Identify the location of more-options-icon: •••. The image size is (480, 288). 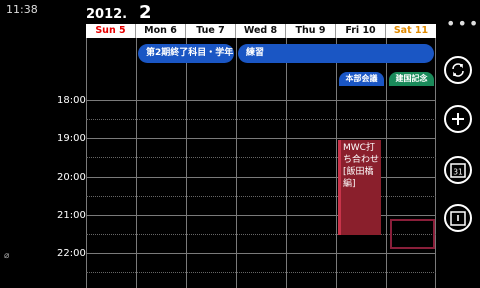
(463, 23).